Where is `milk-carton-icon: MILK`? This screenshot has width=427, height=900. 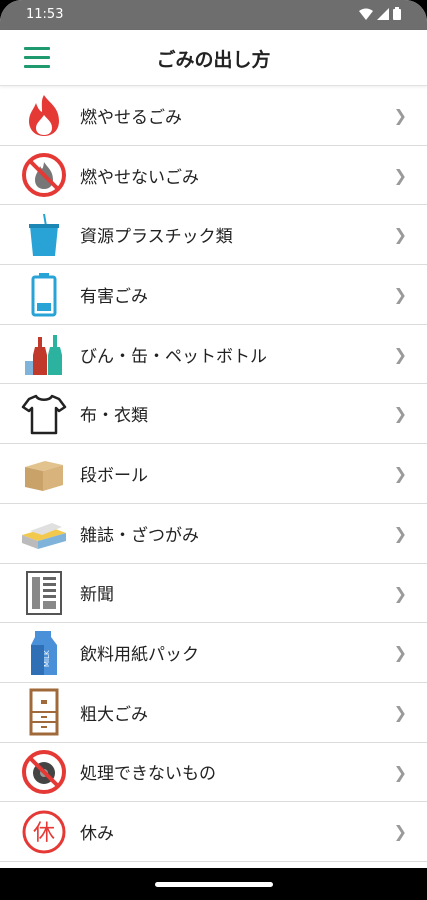
milk-carton-icon: MILK is located at coordinates (44, 653).